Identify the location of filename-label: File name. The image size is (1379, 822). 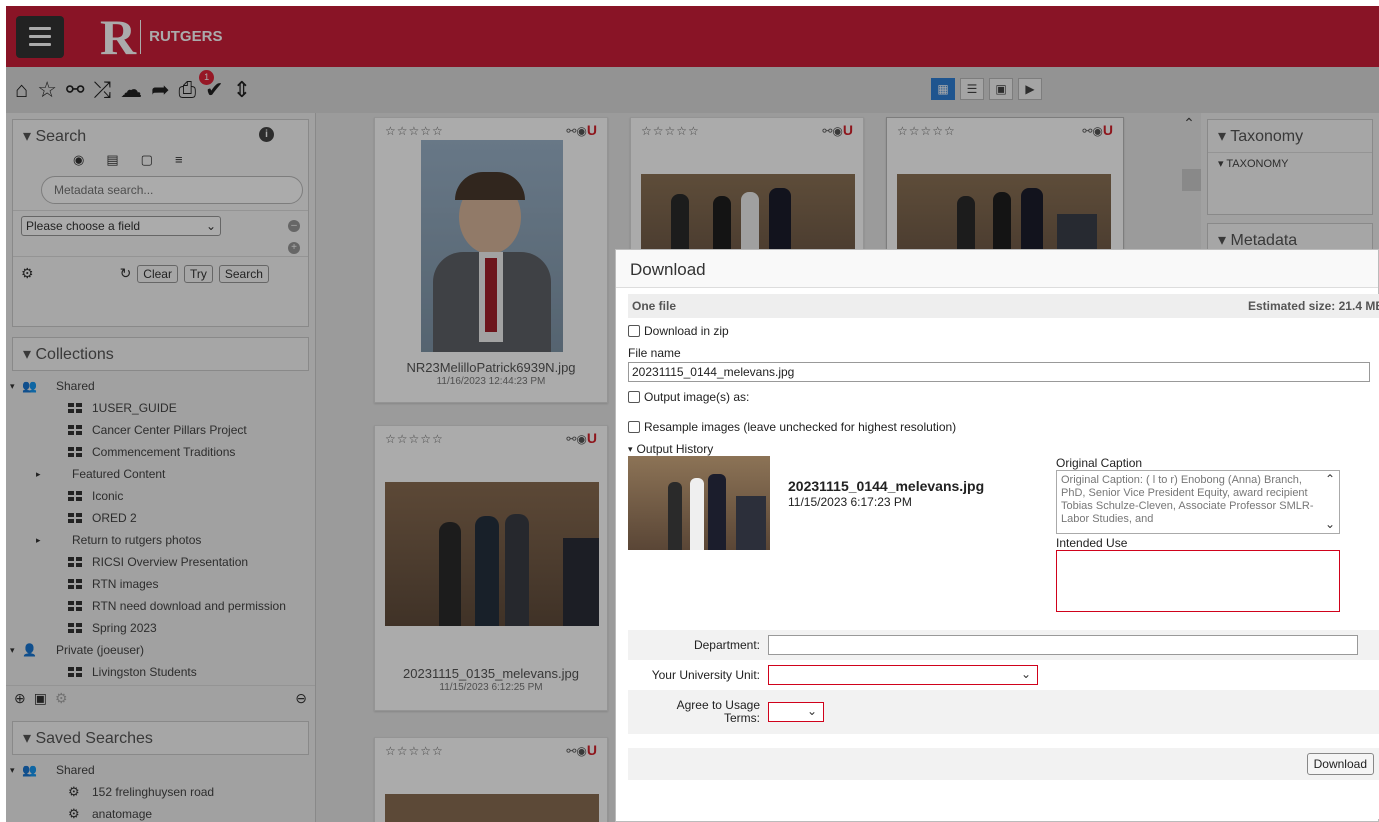
(654, 353).